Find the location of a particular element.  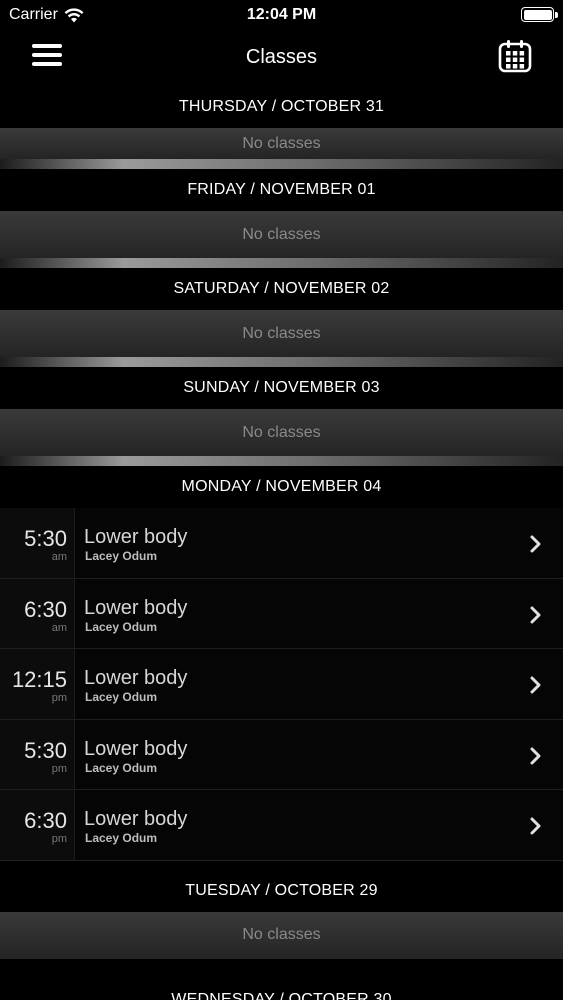

time-cell: 12:15 pm is located at coordinates (37, 684).